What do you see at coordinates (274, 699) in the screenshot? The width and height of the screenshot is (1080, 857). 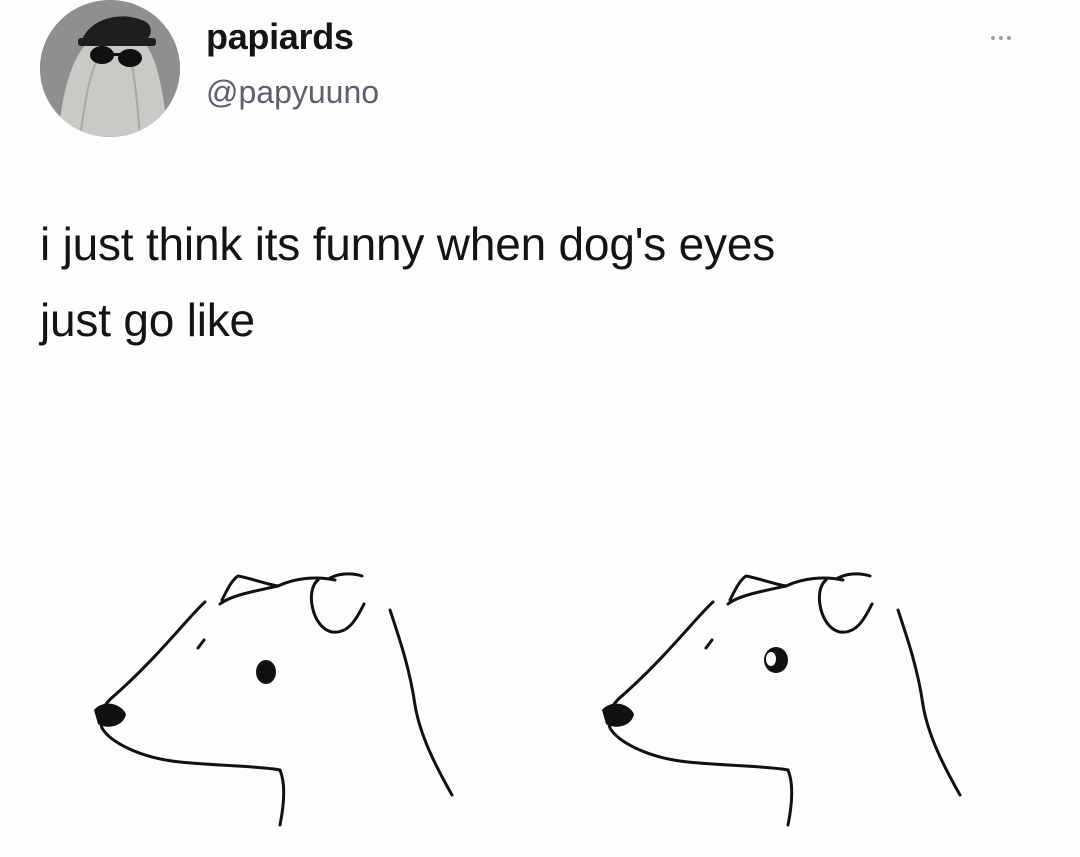 I see `dog-drawing-normal-eye` at bounding box center [274, 699].